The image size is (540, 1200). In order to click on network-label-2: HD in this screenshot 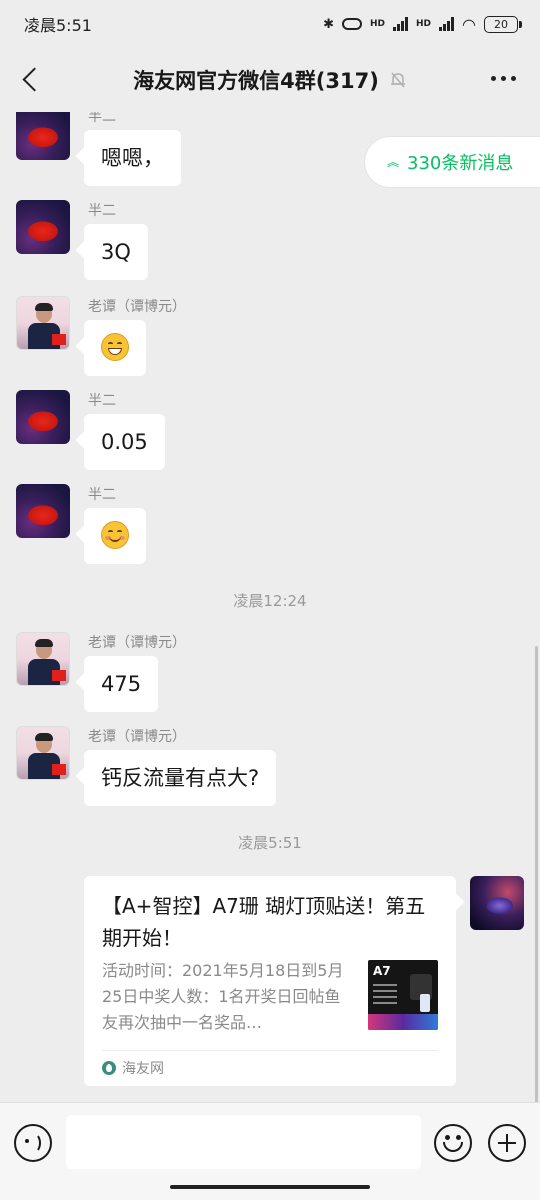, I will do `click(424, 24)`.